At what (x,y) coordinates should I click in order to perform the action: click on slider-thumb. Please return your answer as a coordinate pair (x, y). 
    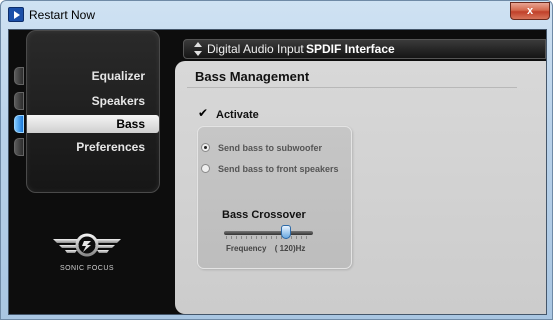
    Looking at the image, I should click on (286, 232).